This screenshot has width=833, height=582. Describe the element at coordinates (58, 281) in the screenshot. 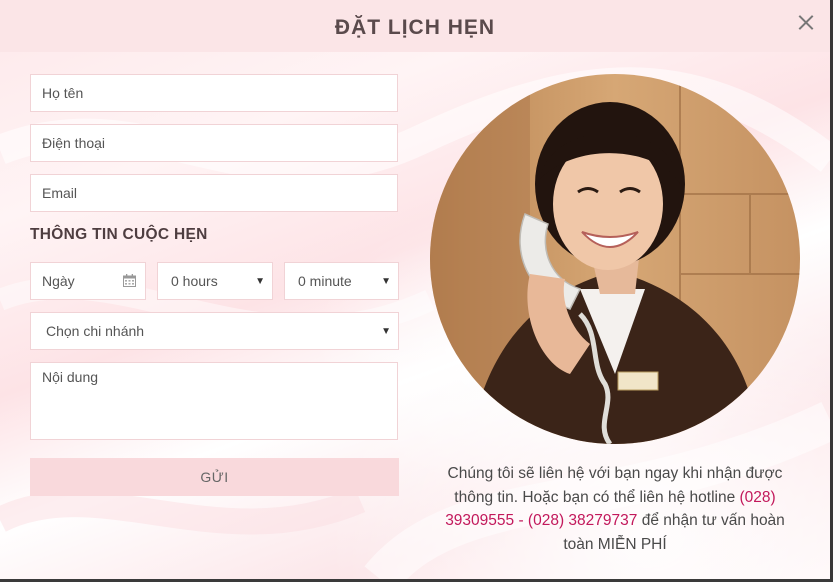

I see `date-placeholder: Ngày` at that location.